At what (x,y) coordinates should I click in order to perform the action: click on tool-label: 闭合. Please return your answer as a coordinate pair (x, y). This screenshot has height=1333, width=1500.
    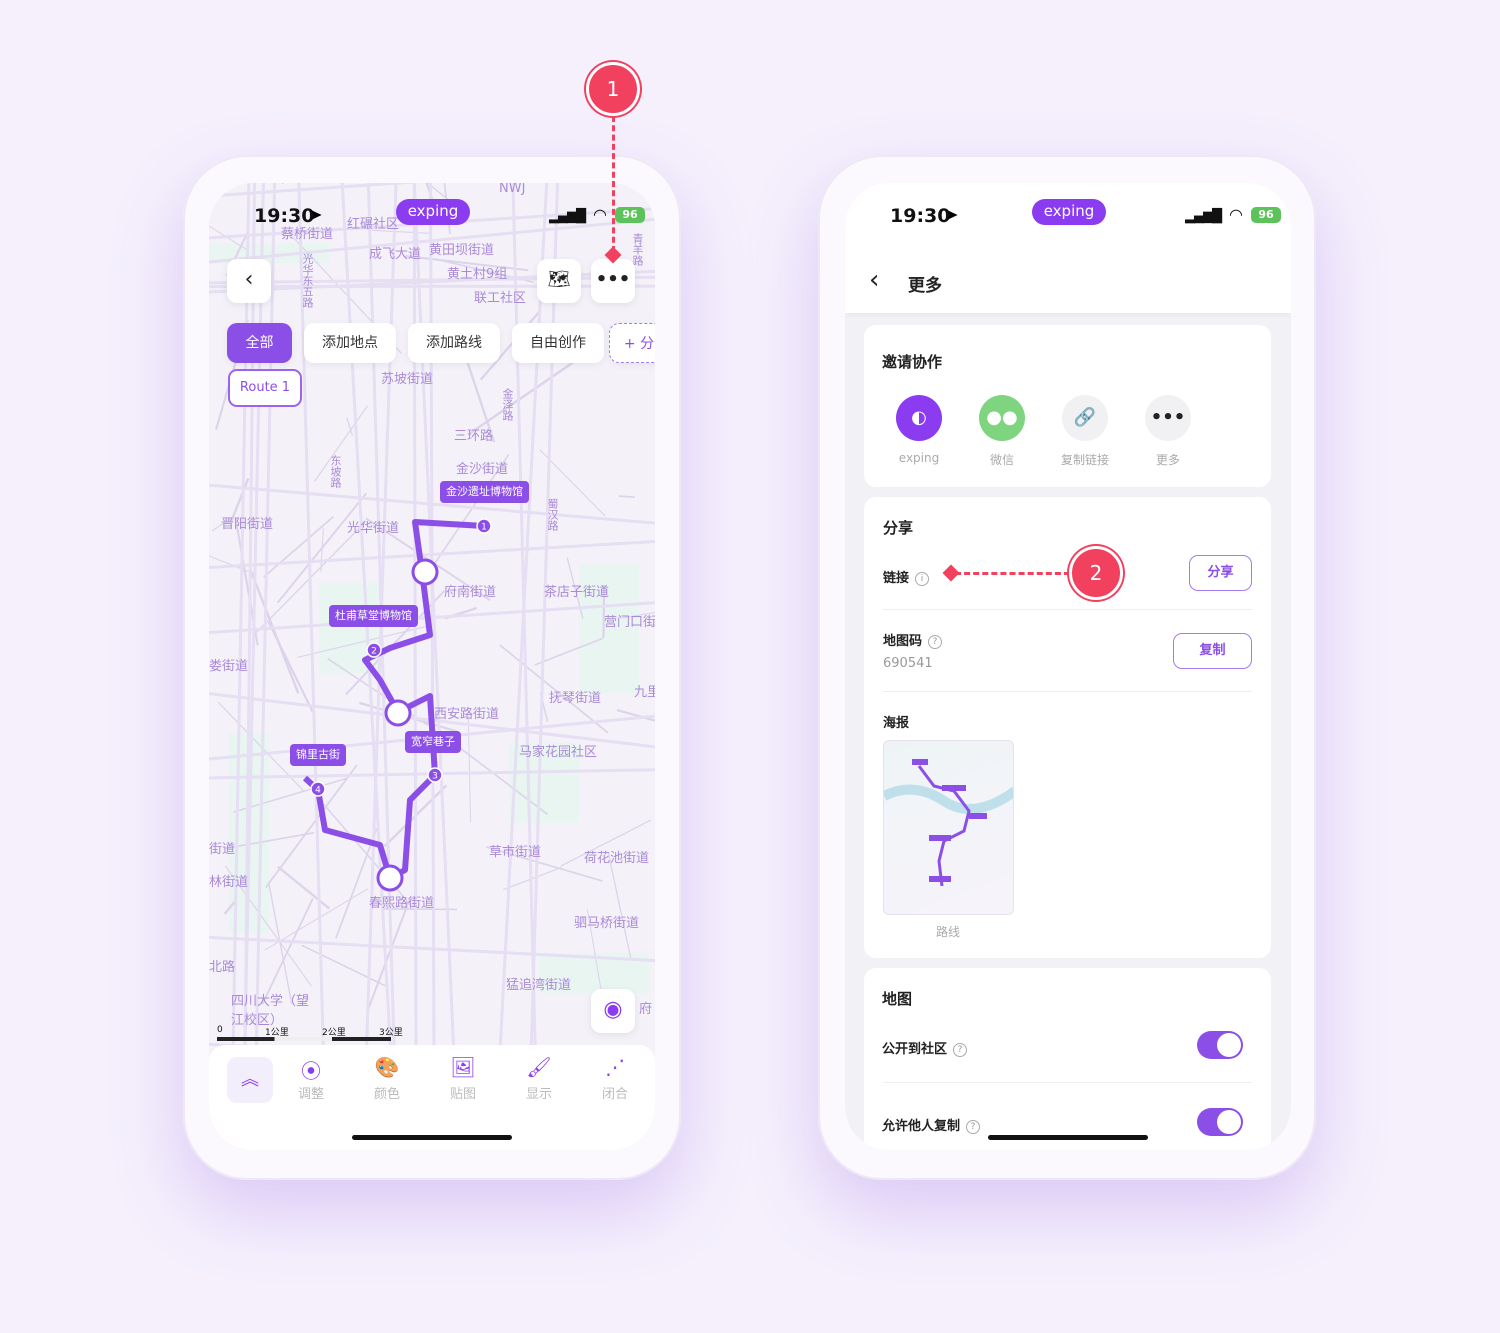
    Looking at the image, I should click on (614, 1094).